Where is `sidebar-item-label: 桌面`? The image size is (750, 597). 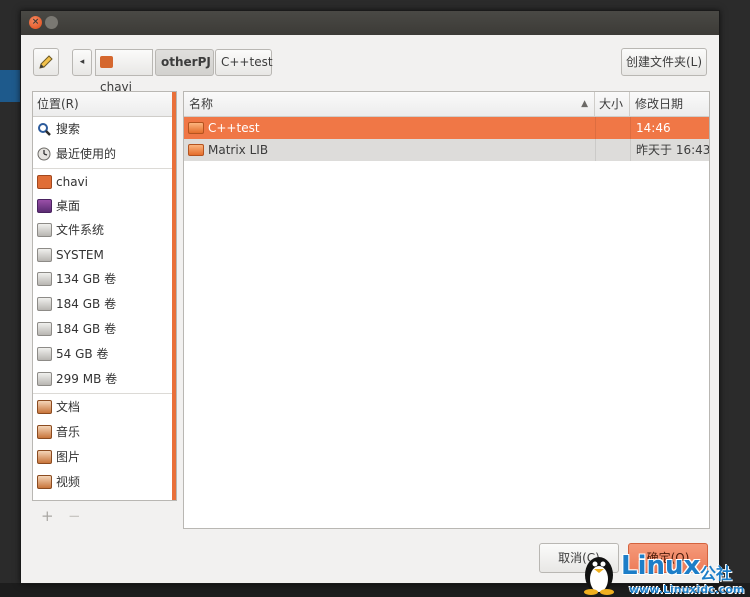 sidebar-item-label: 桌面 is located at coordinates (68, 206).